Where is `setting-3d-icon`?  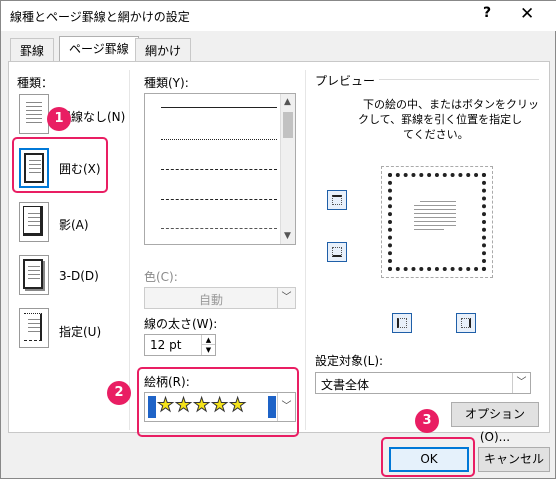 setting-3d-icon is located at coordinates (34, 275).